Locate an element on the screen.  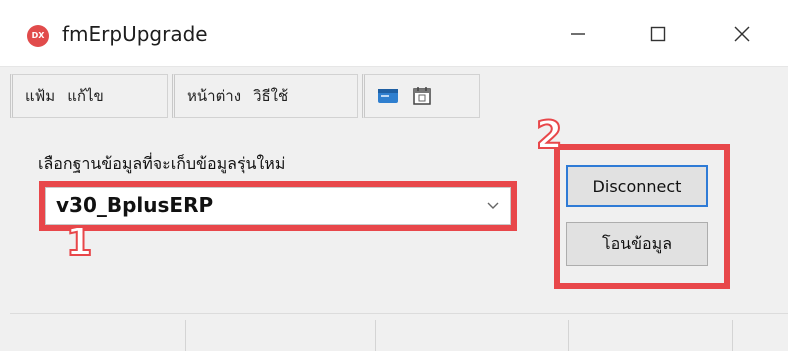
minimize-button is located at coordinates (578, 34).